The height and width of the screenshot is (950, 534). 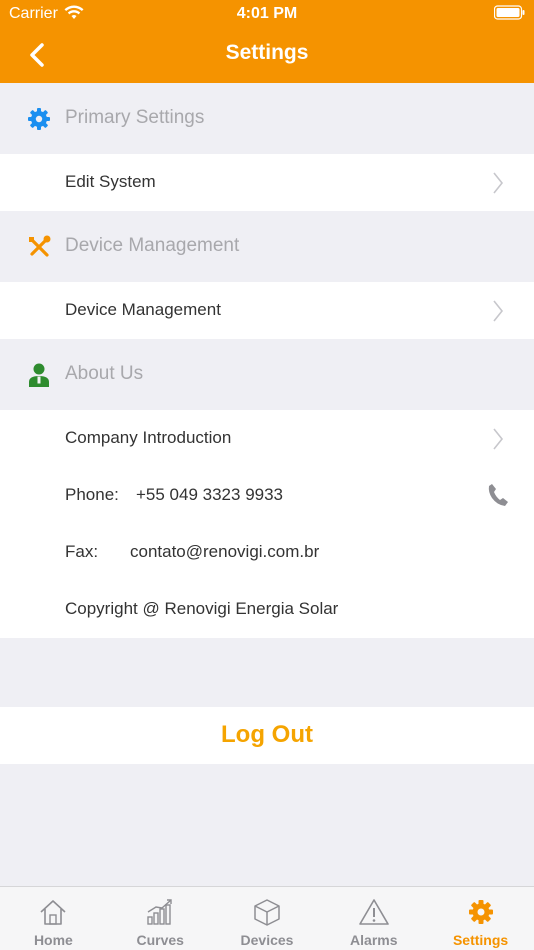 I want to click on fax-label: Fax:, so click(x=82, y=551).